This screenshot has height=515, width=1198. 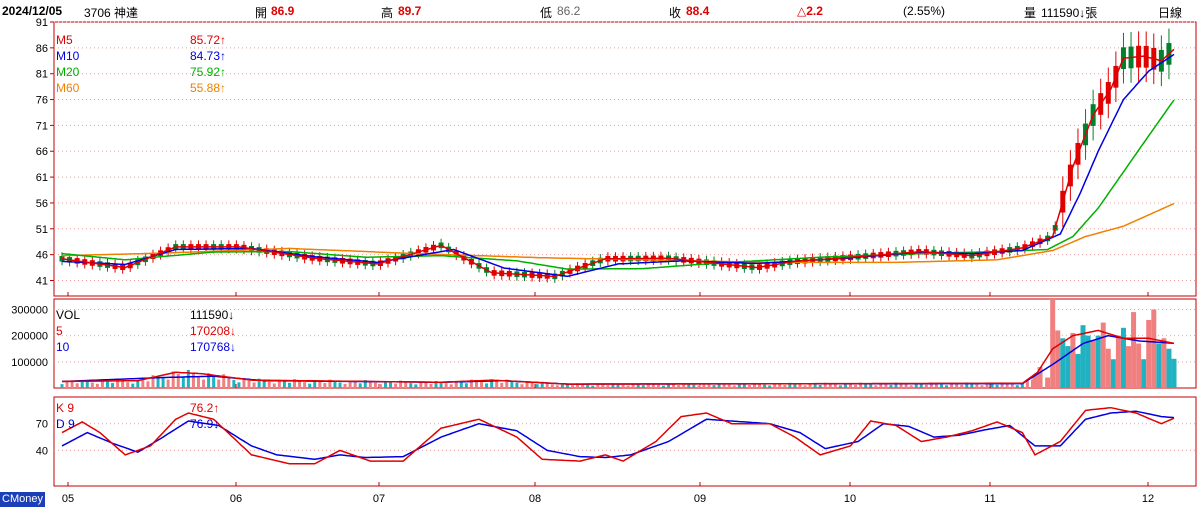 What do you see at coordinates (42, 425) in the screenshot?
I see `kd-tick-label: 70` at bounding box center [42, 425].